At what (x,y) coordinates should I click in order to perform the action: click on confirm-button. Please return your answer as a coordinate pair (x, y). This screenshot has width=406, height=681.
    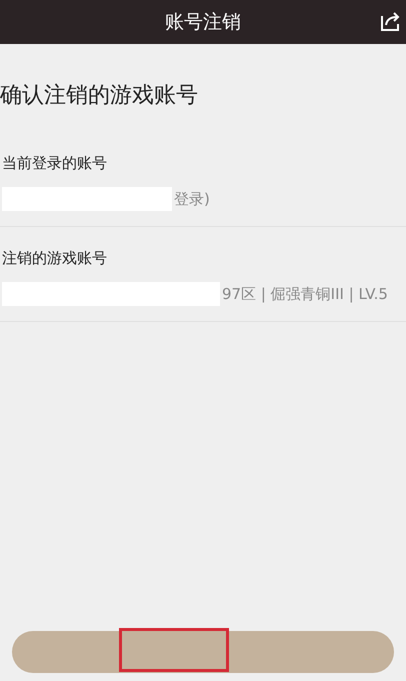
    Looking at the image, I should click on (203, 652).